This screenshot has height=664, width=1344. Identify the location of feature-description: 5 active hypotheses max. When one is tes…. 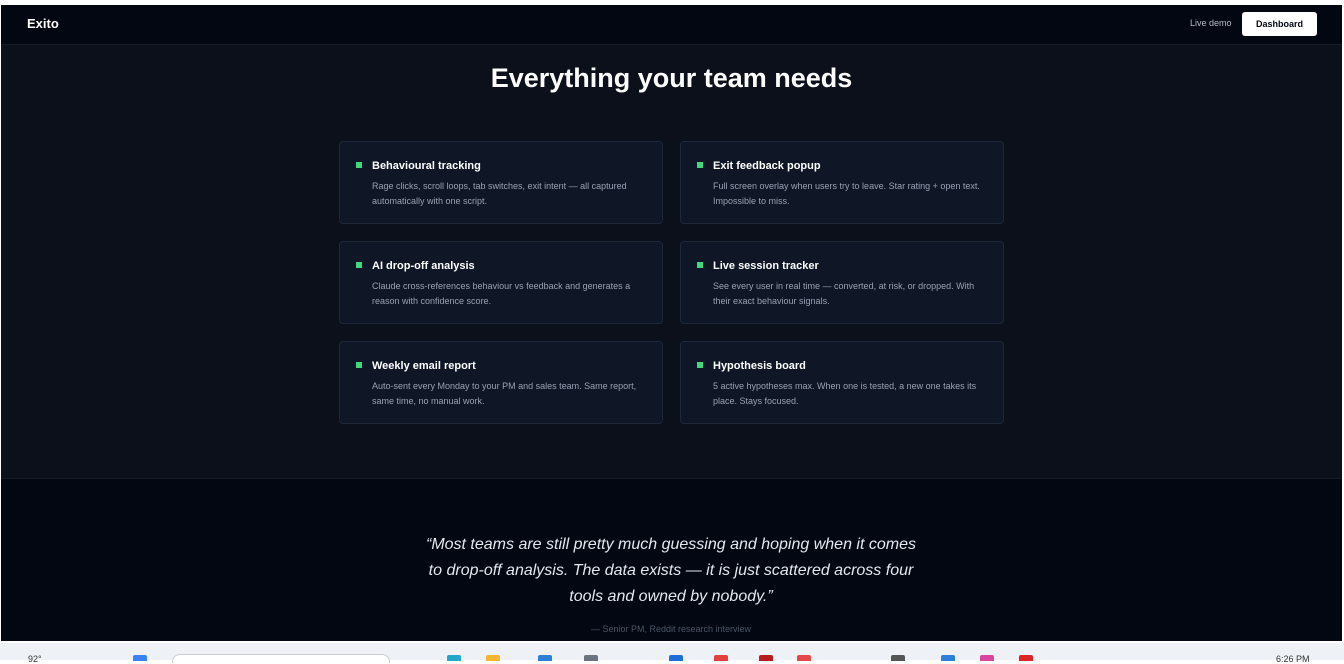
(845, 393).